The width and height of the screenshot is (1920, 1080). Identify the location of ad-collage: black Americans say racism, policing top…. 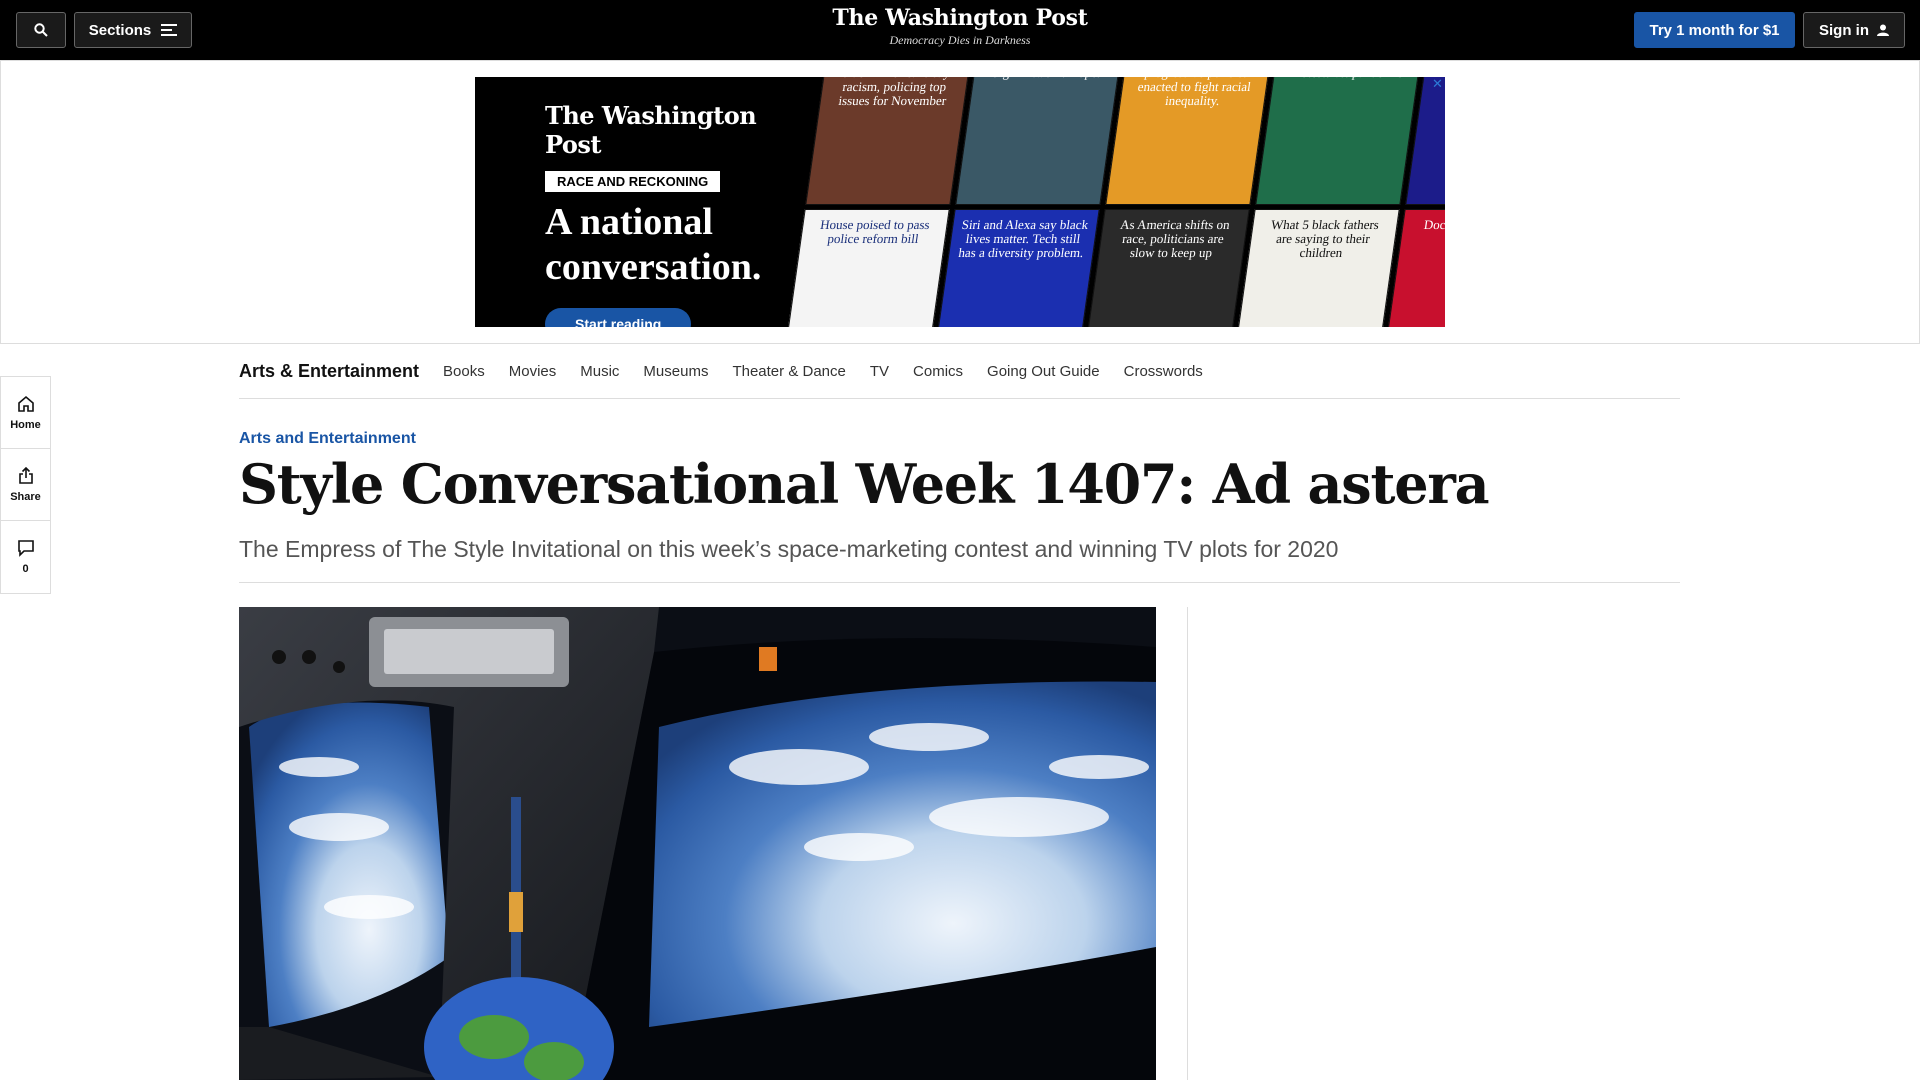
(1114, 202).